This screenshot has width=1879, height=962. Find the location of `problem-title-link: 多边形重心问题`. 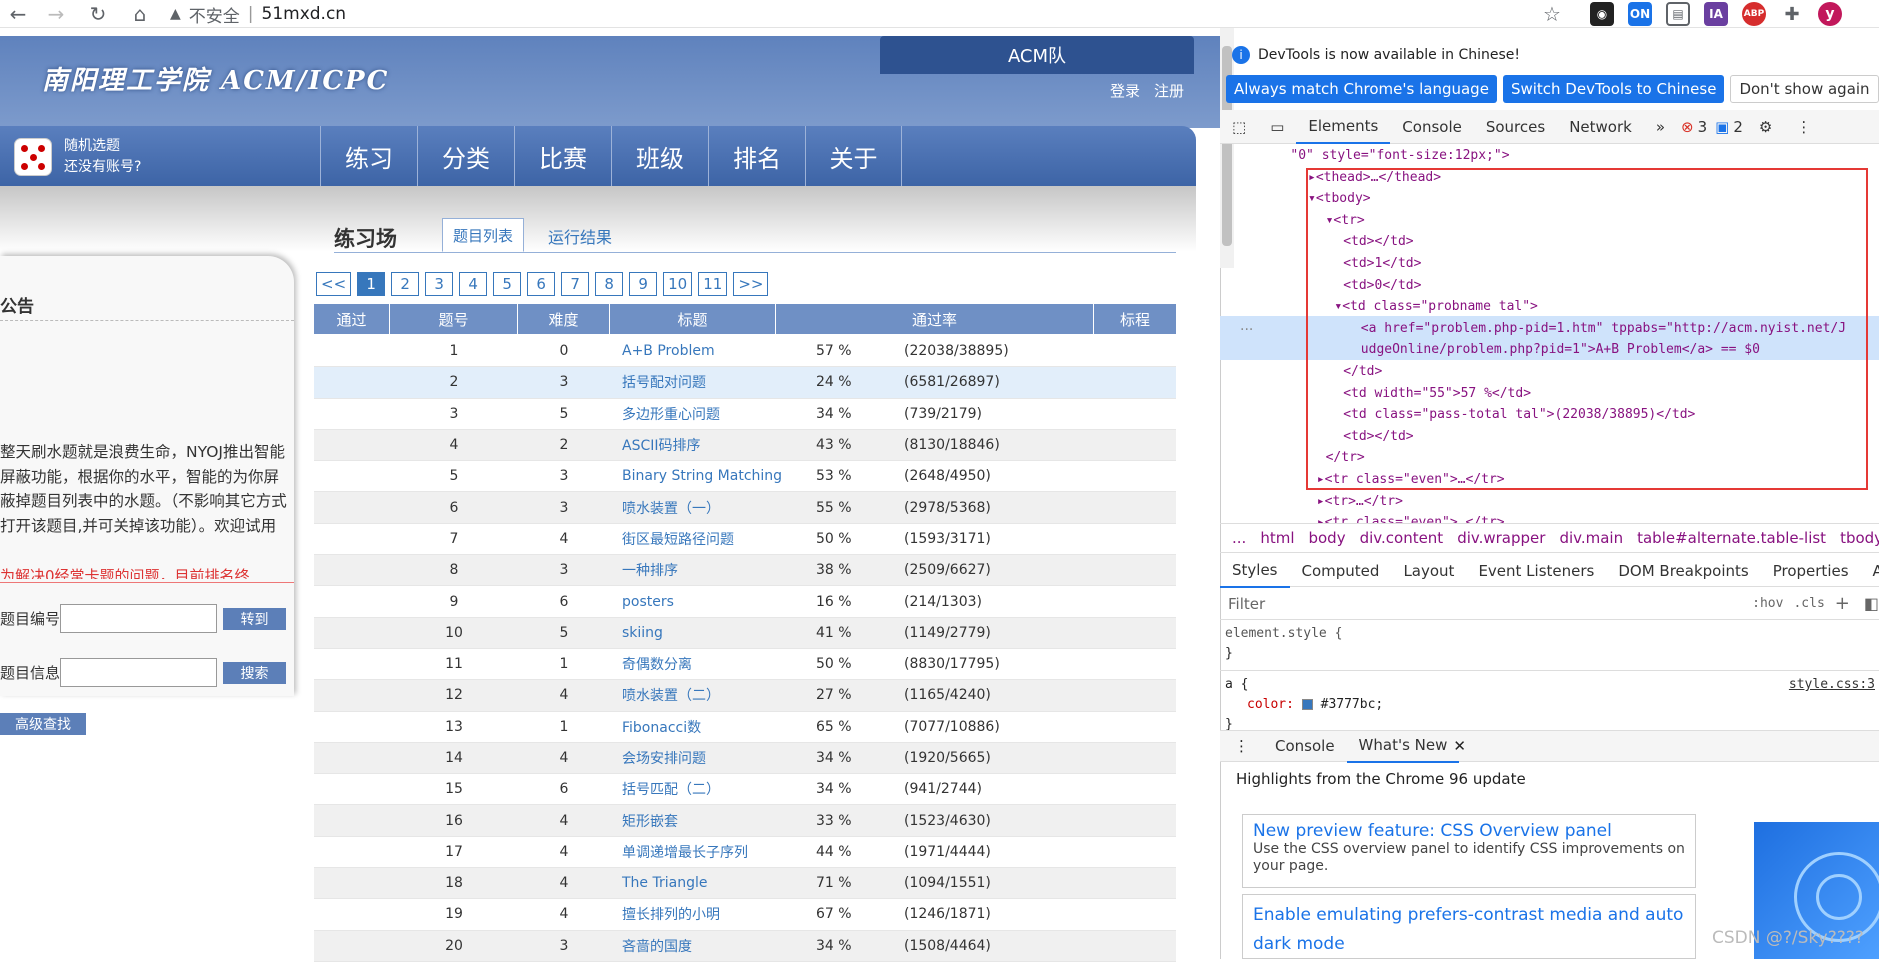

problem-title-link: 多边形重心问题 is located at coordinates (713, 414).